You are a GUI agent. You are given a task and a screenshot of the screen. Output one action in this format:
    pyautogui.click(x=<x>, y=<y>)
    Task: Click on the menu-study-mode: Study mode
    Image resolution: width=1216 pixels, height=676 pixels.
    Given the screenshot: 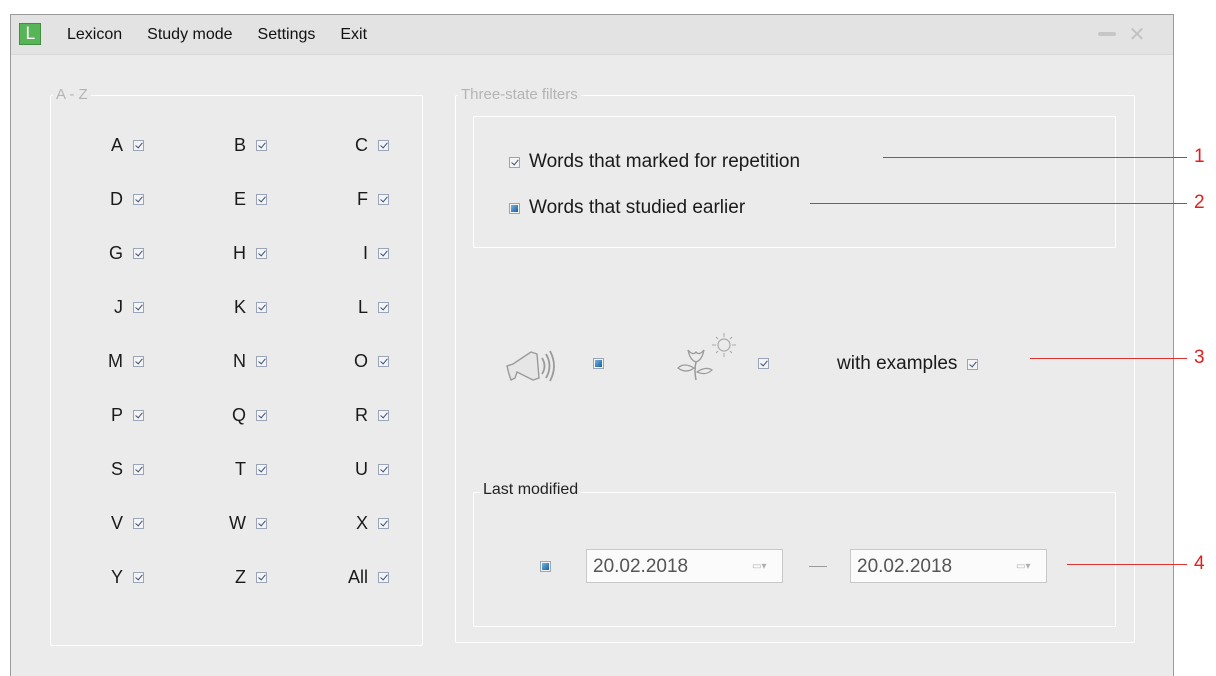 What is the action you would take?
    pyautogui.click(x=189, y=35)
    